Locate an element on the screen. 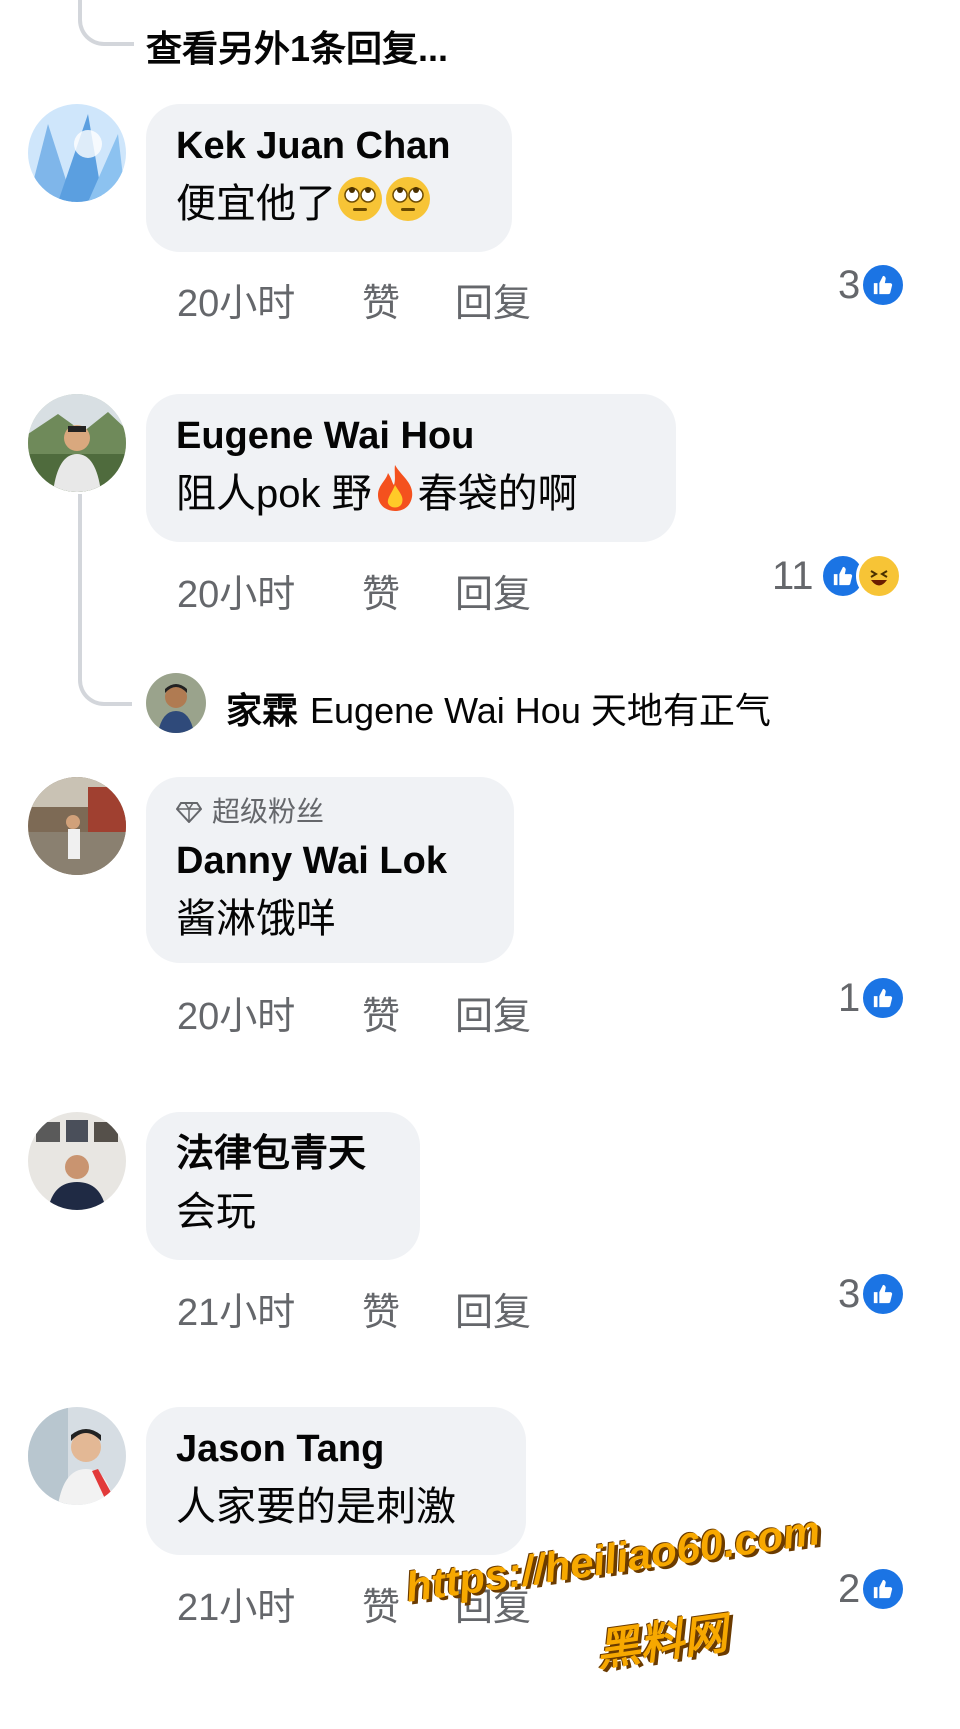 This screenshot has height=1729, width=960. comment-author: Kek Juan Chan is located at coordinates (329, 146).